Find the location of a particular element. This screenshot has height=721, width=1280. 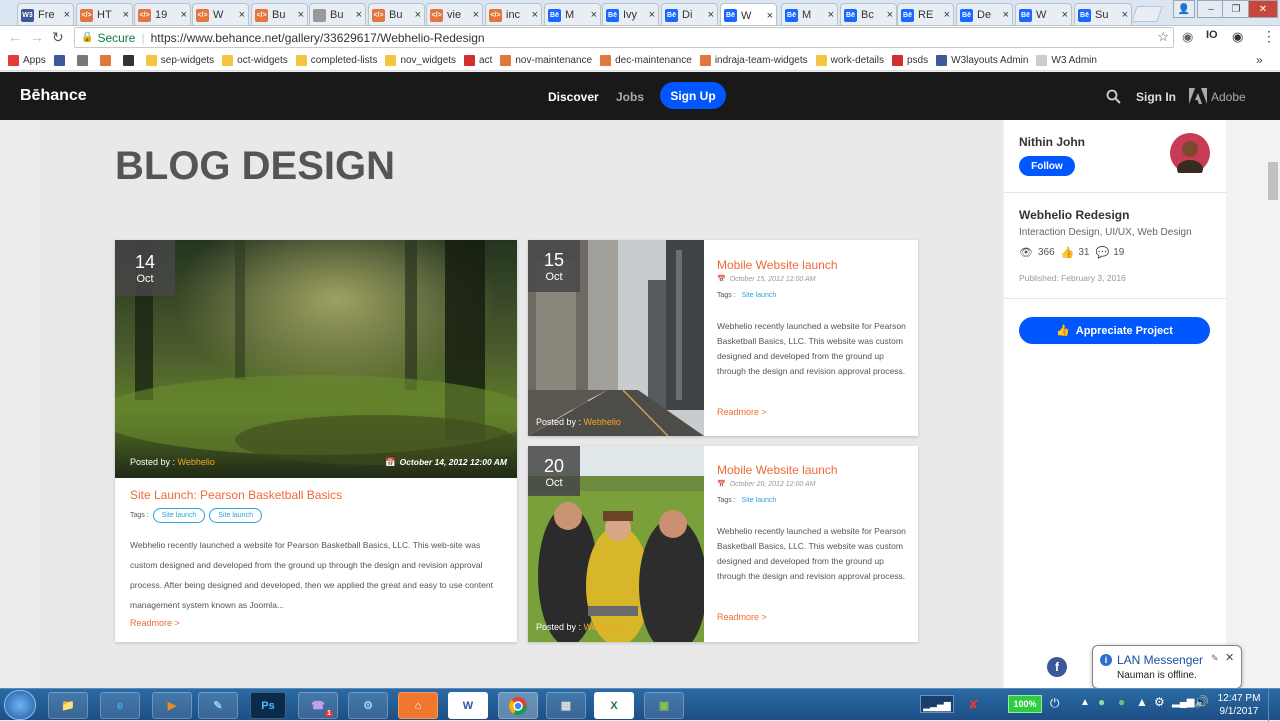

sticky-notes-icon: ✎ is located at coordinates (218, 705).